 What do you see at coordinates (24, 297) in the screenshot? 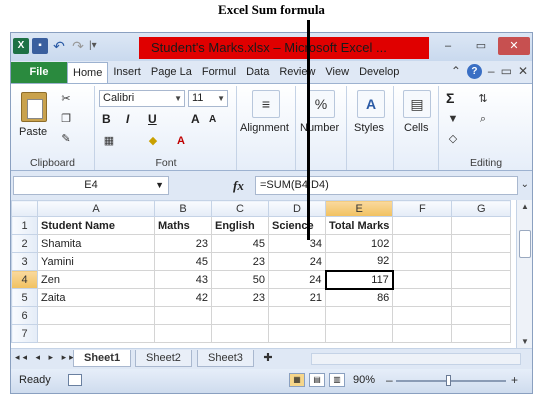
I see `row-header: 5` at bounding box center [24, 297].